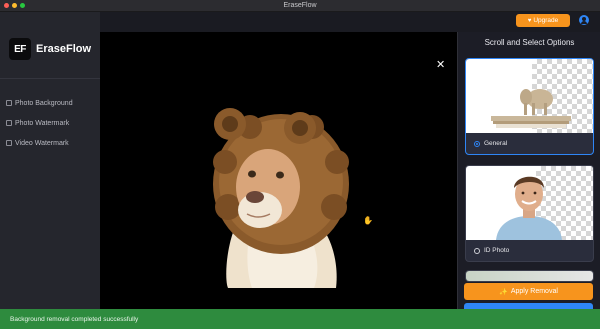 Image resolution: width=600 pixels, height=329 pixels. What do you see at coordinates (534, 291) in the screenshot?
I see `apply-removal-label: Apply Removal` at bounding box center [534, 291].